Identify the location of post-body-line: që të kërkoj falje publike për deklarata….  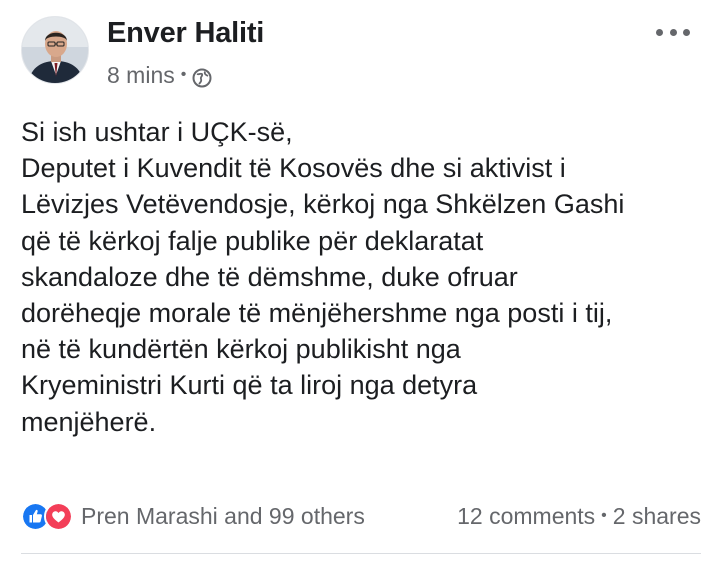
(252, 240).